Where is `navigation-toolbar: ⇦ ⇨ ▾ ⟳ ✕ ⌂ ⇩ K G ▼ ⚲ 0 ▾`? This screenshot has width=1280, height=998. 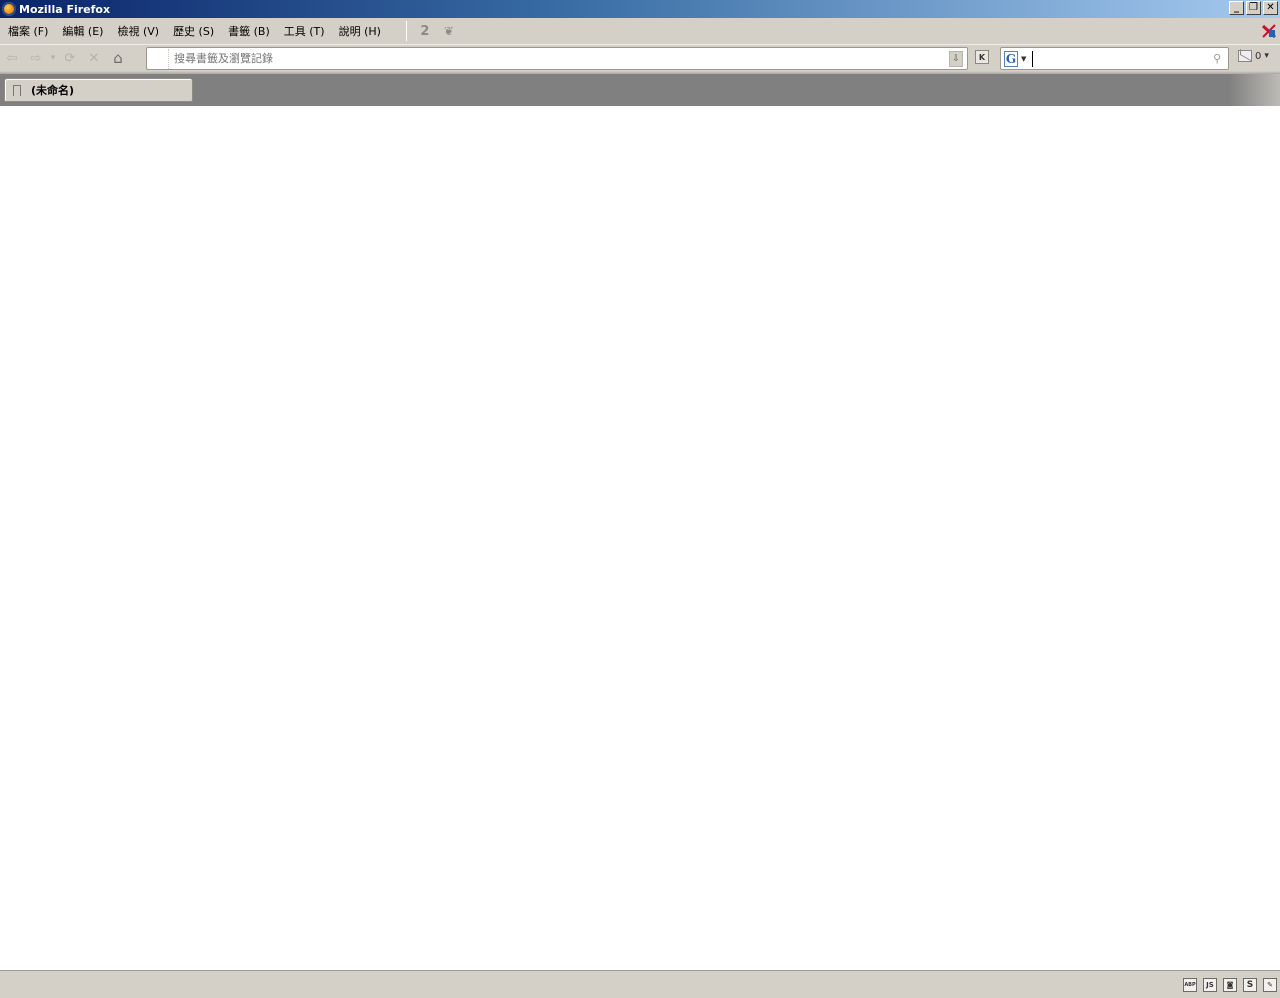 navigation-toolbar: ⇦ ⇨ ▾ ⟳ ✕ ⌂ ⇩ K G ▼ ⚲ 0 ▾ is located at coordinates (640, 58).